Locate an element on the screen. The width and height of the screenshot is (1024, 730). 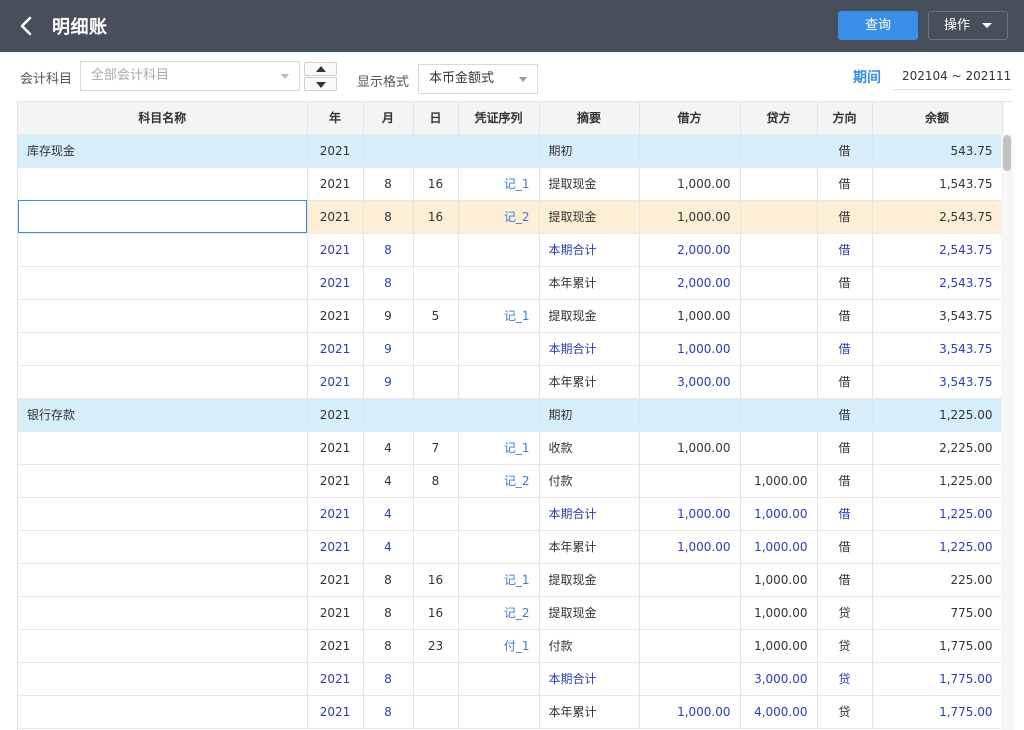
format-select: 本币金额式 is located at coordinates (478, 79).